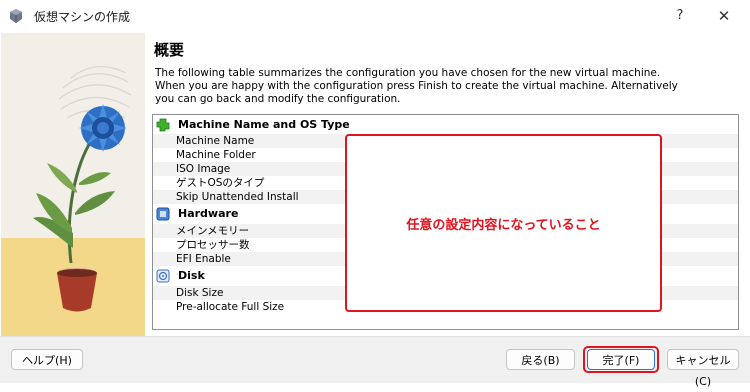 The height and width of the screenshot is (392, 750). What do you see at coordinates (540, 359) in the screenshot?
I see `back-button: 戻る(B)` at bounding box center [540, 359].